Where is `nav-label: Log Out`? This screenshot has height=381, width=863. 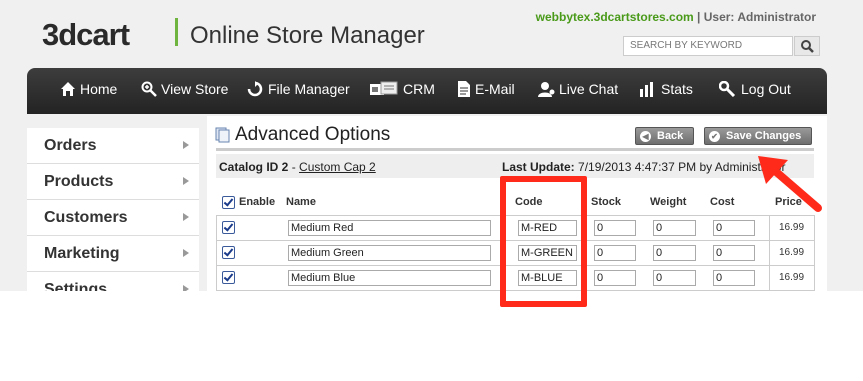
nav-label: Log Out is located at coordinates (766, 89).